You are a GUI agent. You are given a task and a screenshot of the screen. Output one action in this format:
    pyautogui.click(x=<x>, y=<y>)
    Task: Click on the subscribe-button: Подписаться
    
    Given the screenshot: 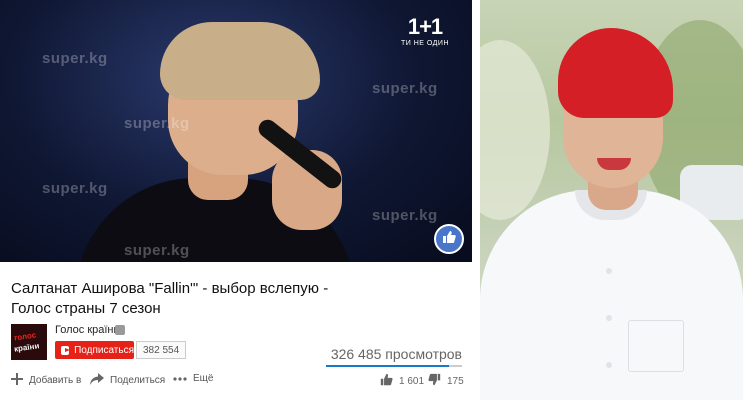 What is the action you would take?
    pyautogui.click(x=94, y=350)
    